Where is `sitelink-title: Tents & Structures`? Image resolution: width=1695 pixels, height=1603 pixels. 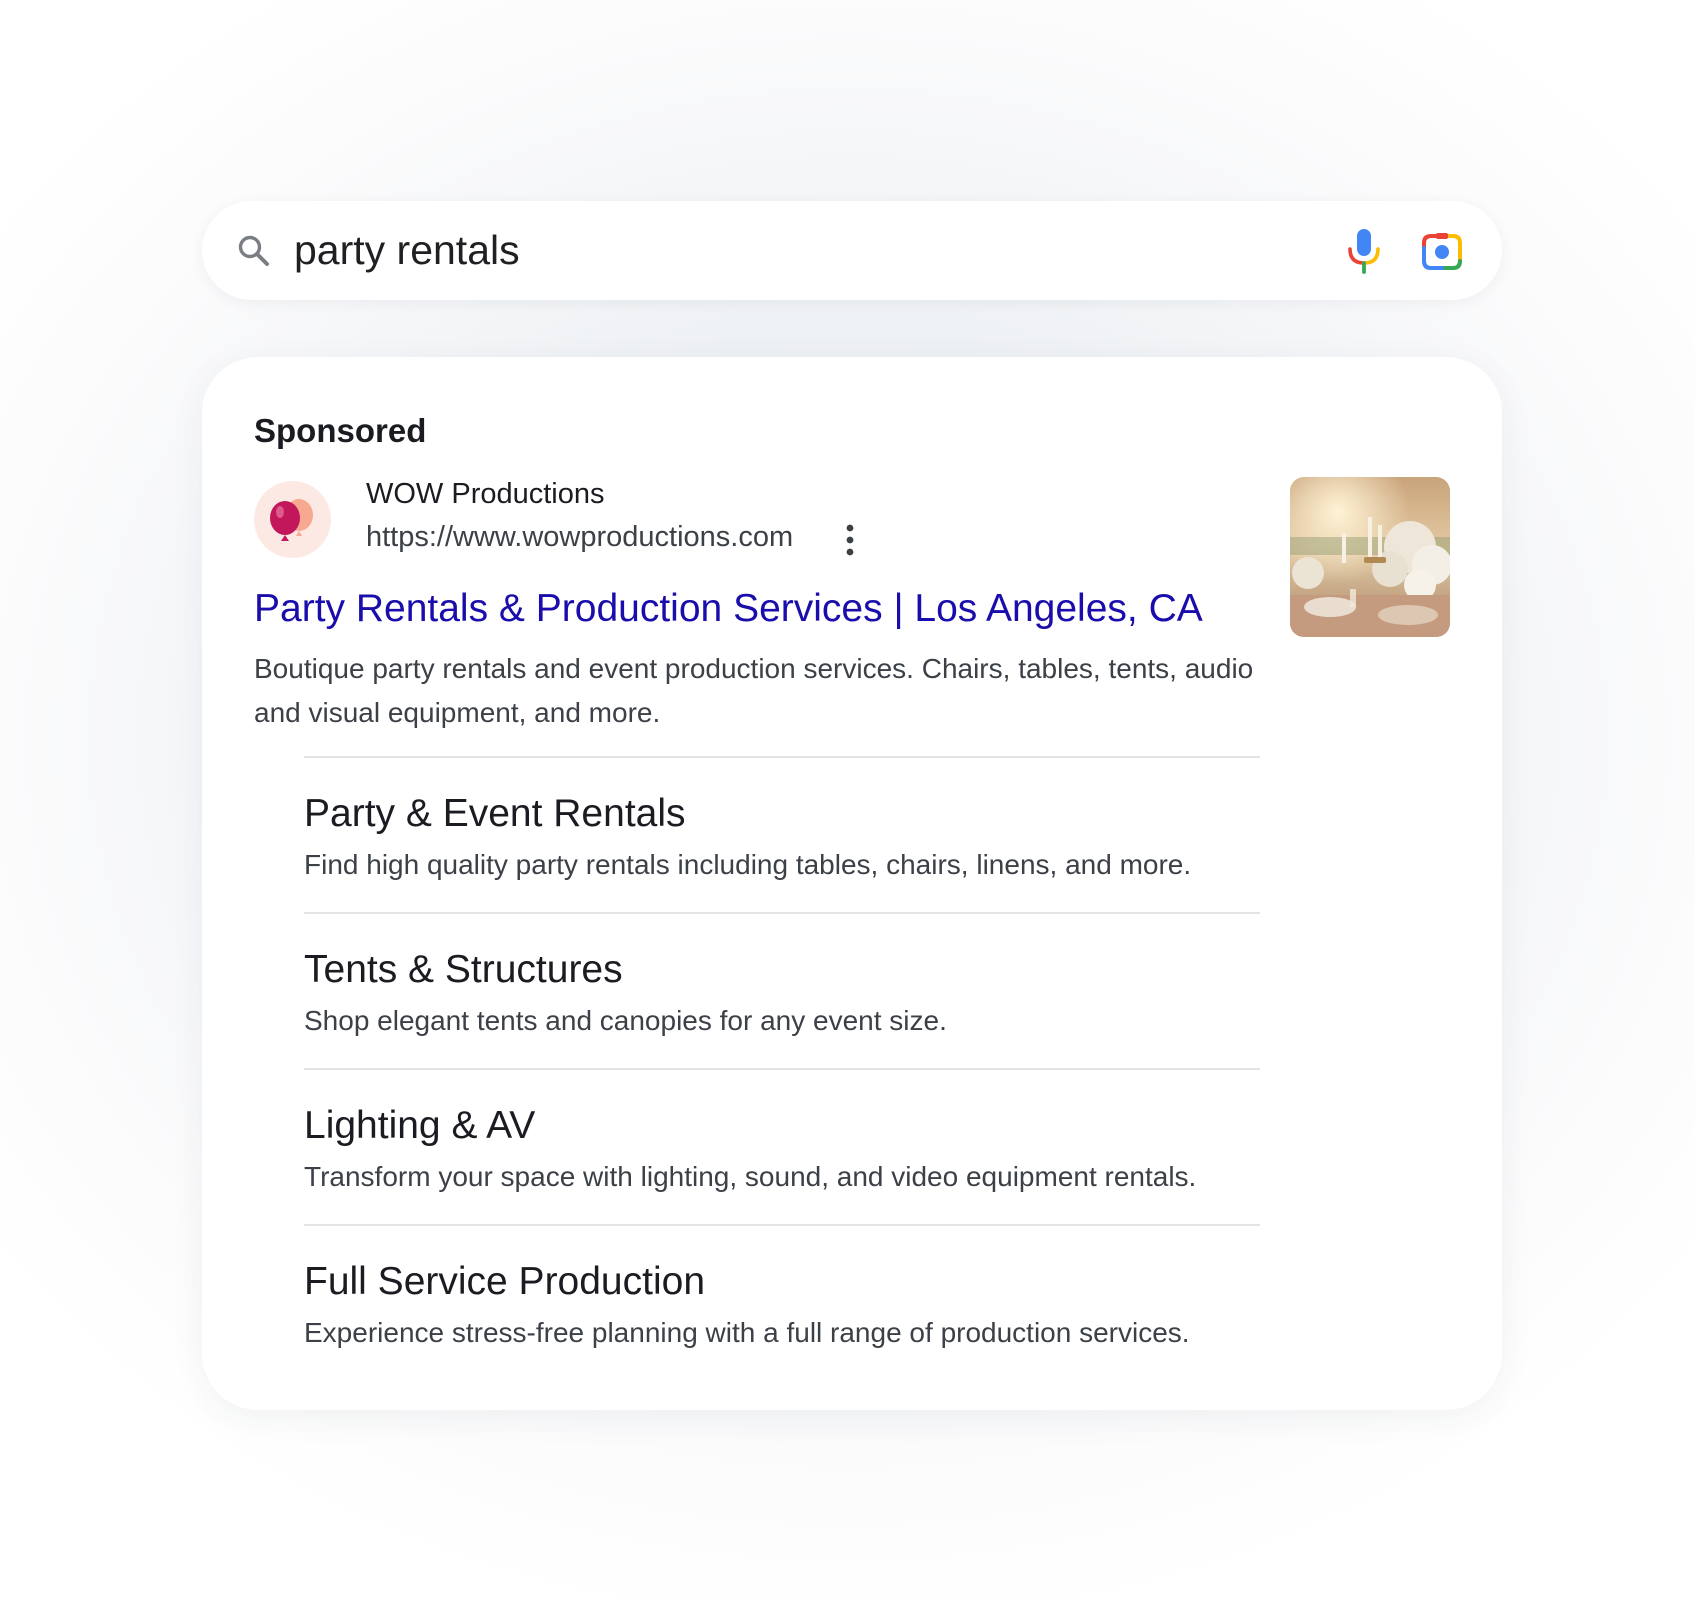 sitelink-title: Tents & Structures is located at coordinates (463, 970).